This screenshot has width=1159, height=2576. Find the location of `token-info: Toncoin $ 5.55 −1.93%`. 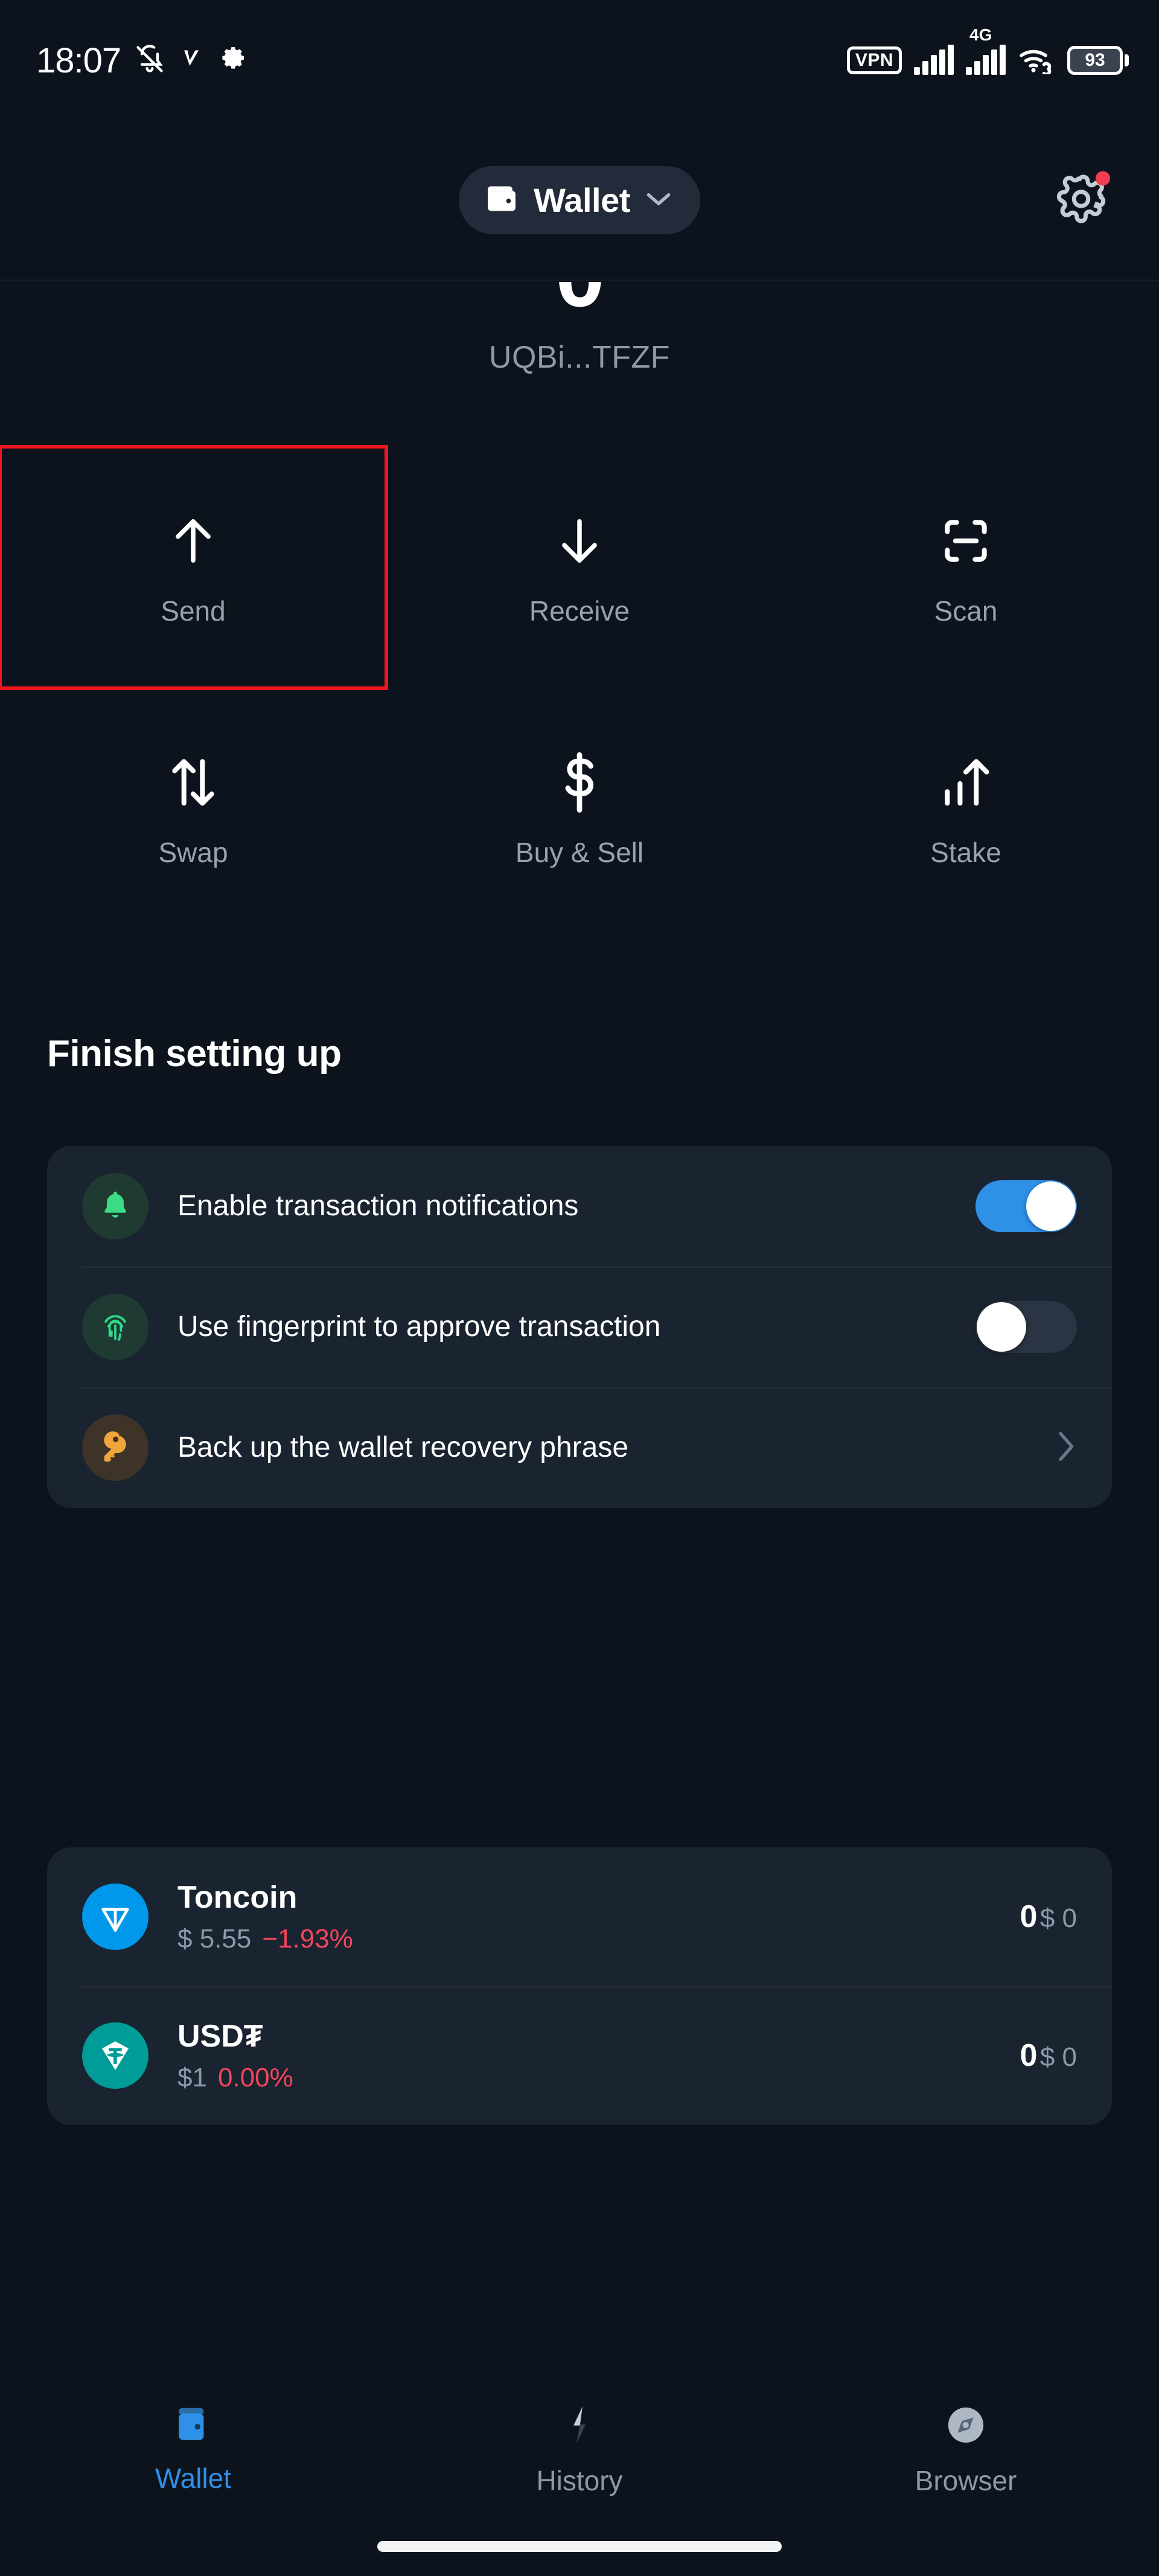

token-info: Toncoin $ 5.55 −1.93% is located at coordinates (598, 1916).